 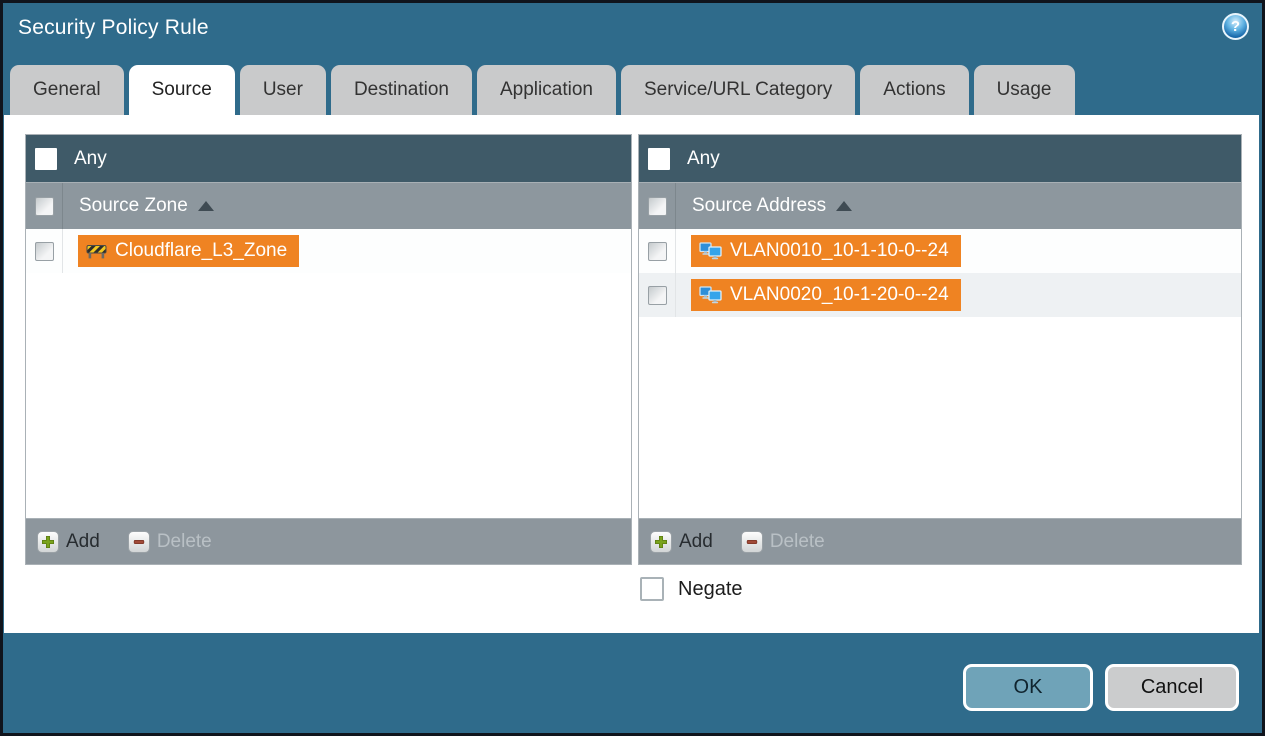 What do you see at coordinates (659, 158) in the screenshot?
I see `source-address-any-checkbox` at bounding box center [659, 158].